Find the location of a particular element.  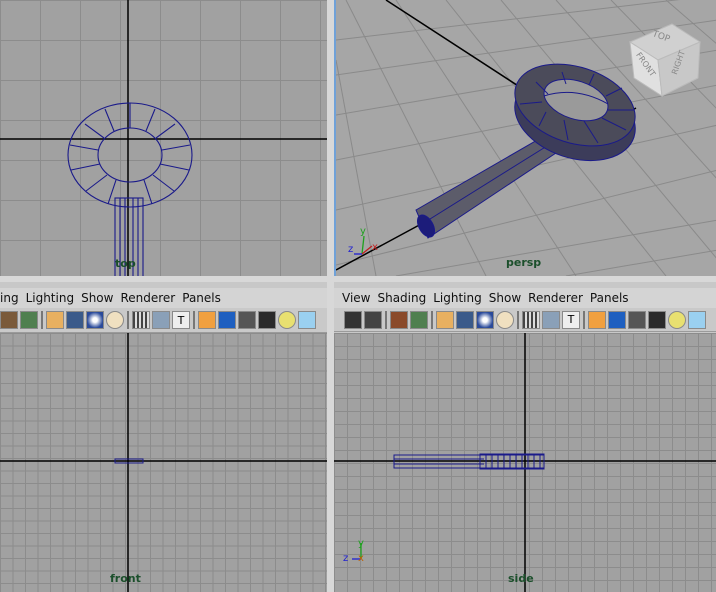

ring-wireframe-top is located at coordinates (130, 189).